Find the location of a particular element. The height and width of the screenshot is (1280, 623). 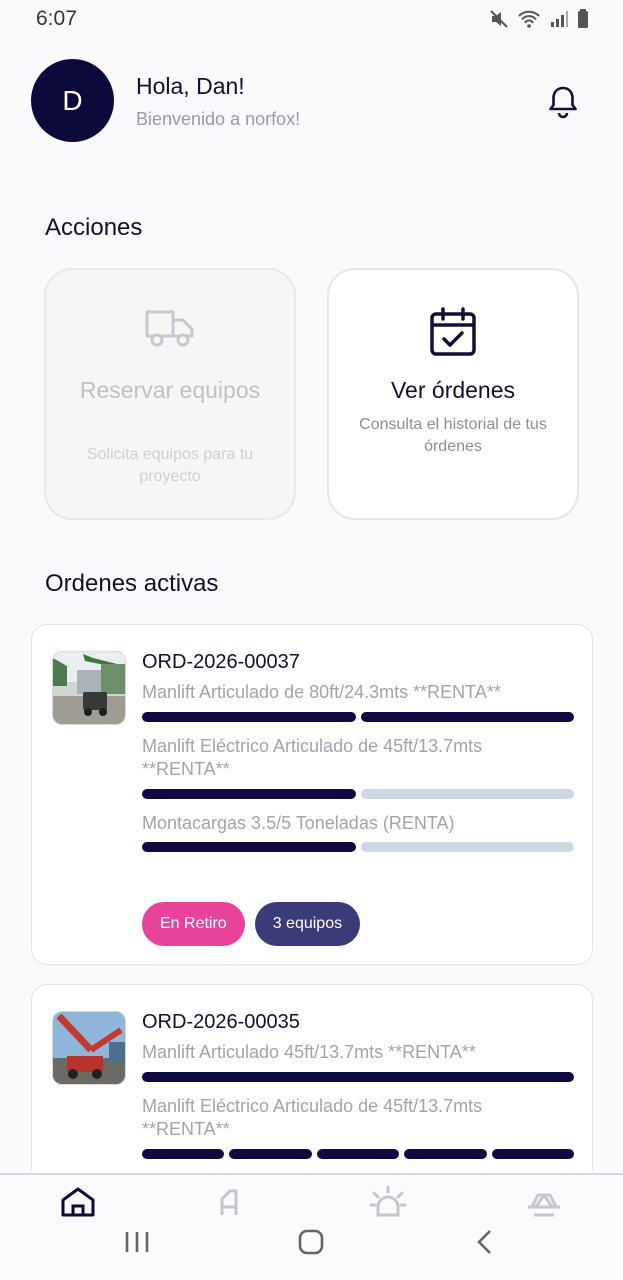

view-orders-title: Ver órdenes is located at coordinates (453, 390).